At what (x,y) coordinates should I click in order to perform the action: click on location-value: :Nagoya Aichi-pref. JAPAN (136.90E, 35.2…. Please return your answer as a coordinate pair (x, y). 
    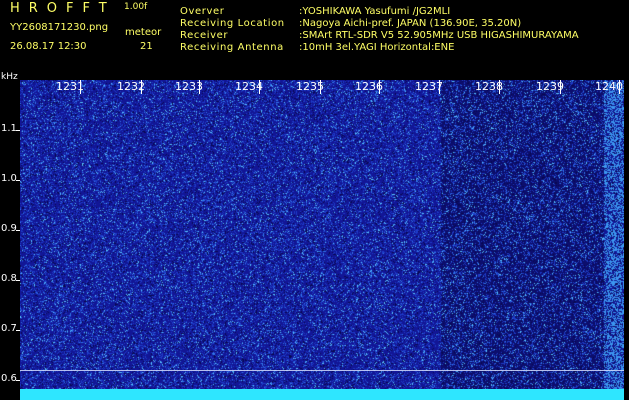
    Looking at the image, I should click on (410, 23).